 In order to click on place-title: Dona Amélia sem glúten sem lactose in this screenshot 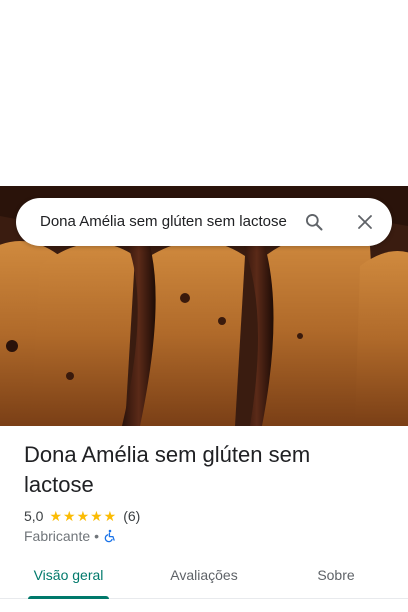, I will do `click(167, 469)`.